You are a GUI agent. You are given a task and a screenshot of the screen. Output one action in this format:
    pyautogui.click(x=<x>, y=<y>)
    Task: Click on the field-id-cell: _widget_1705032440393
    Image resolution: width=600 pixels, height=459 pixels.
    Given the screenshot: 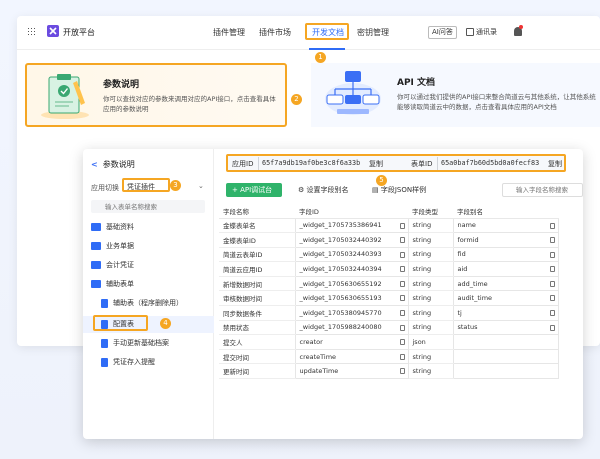 What is the action you would take?
    pyautogui.click(x=351, y=254)
    